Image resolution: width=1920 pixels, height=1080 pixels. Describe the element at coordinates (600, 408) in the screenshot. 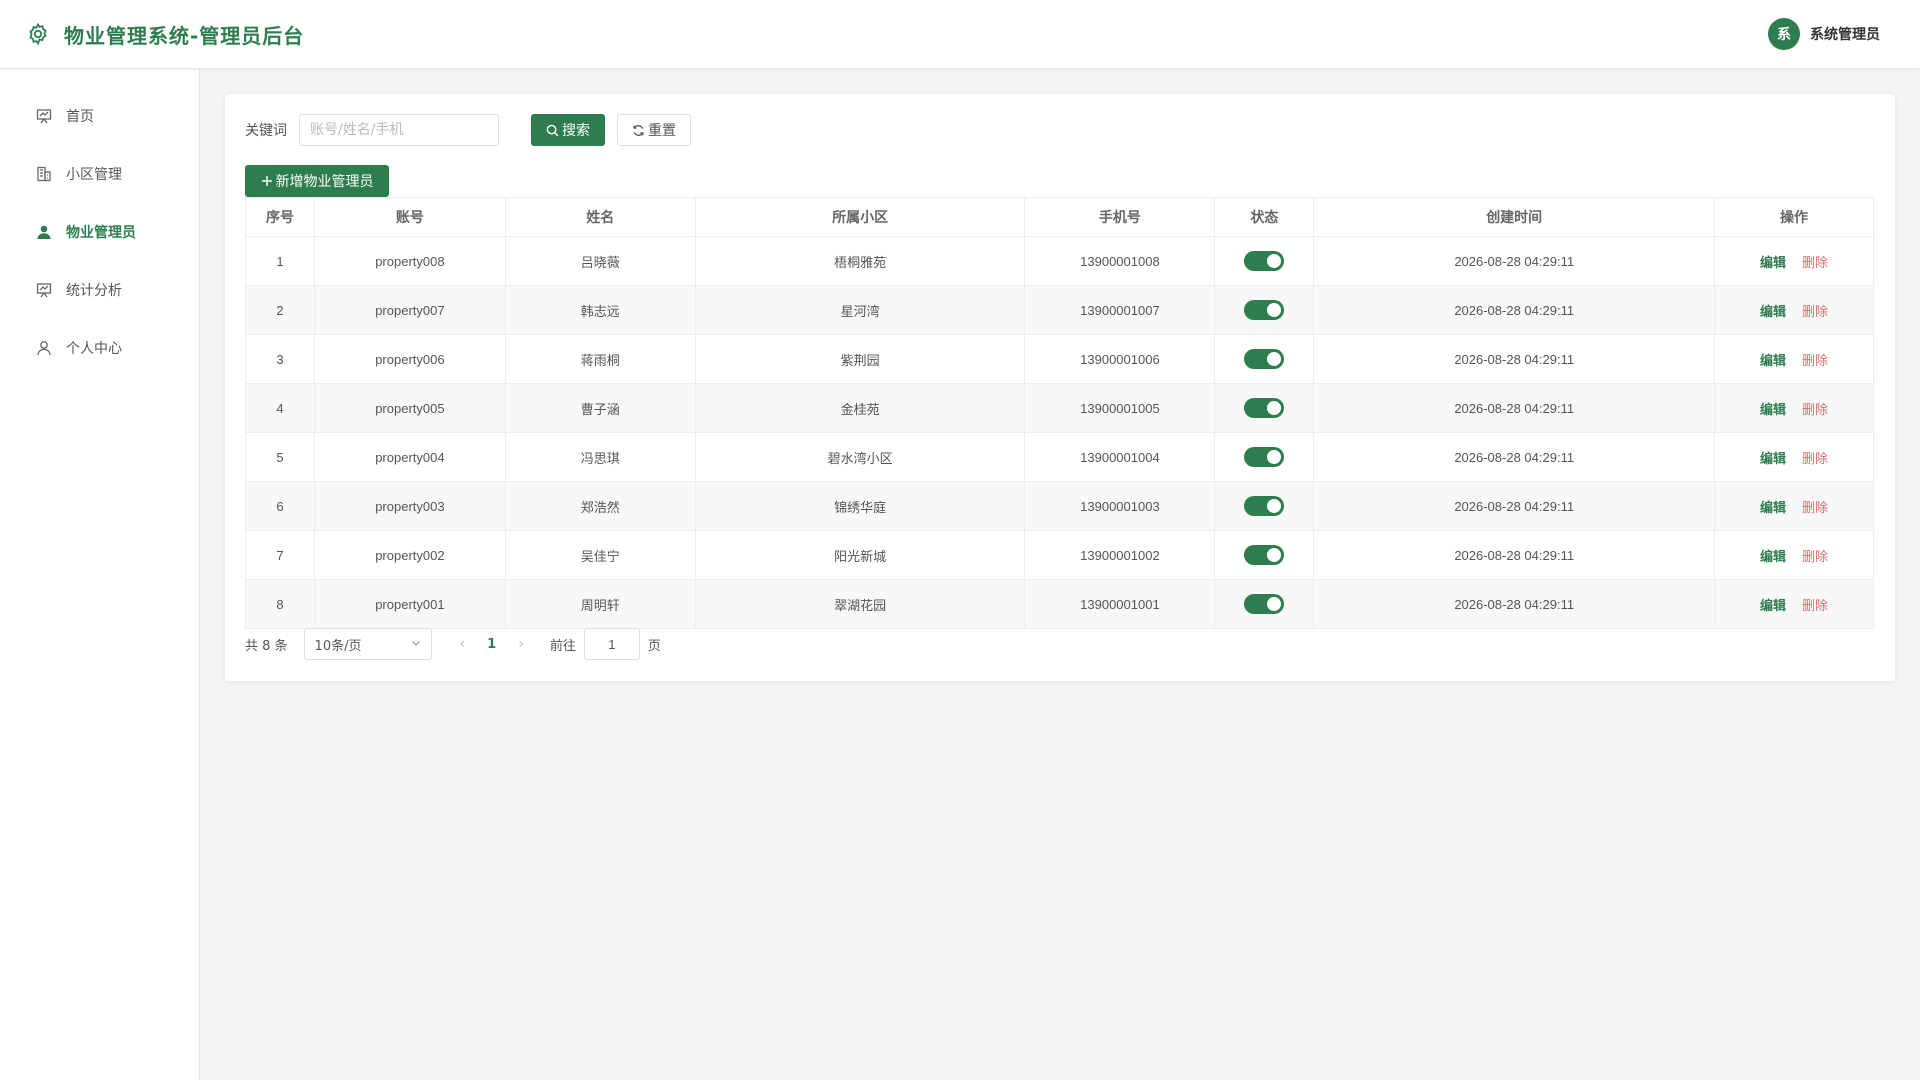

I see `cell-name: 曹子涵` at that location.